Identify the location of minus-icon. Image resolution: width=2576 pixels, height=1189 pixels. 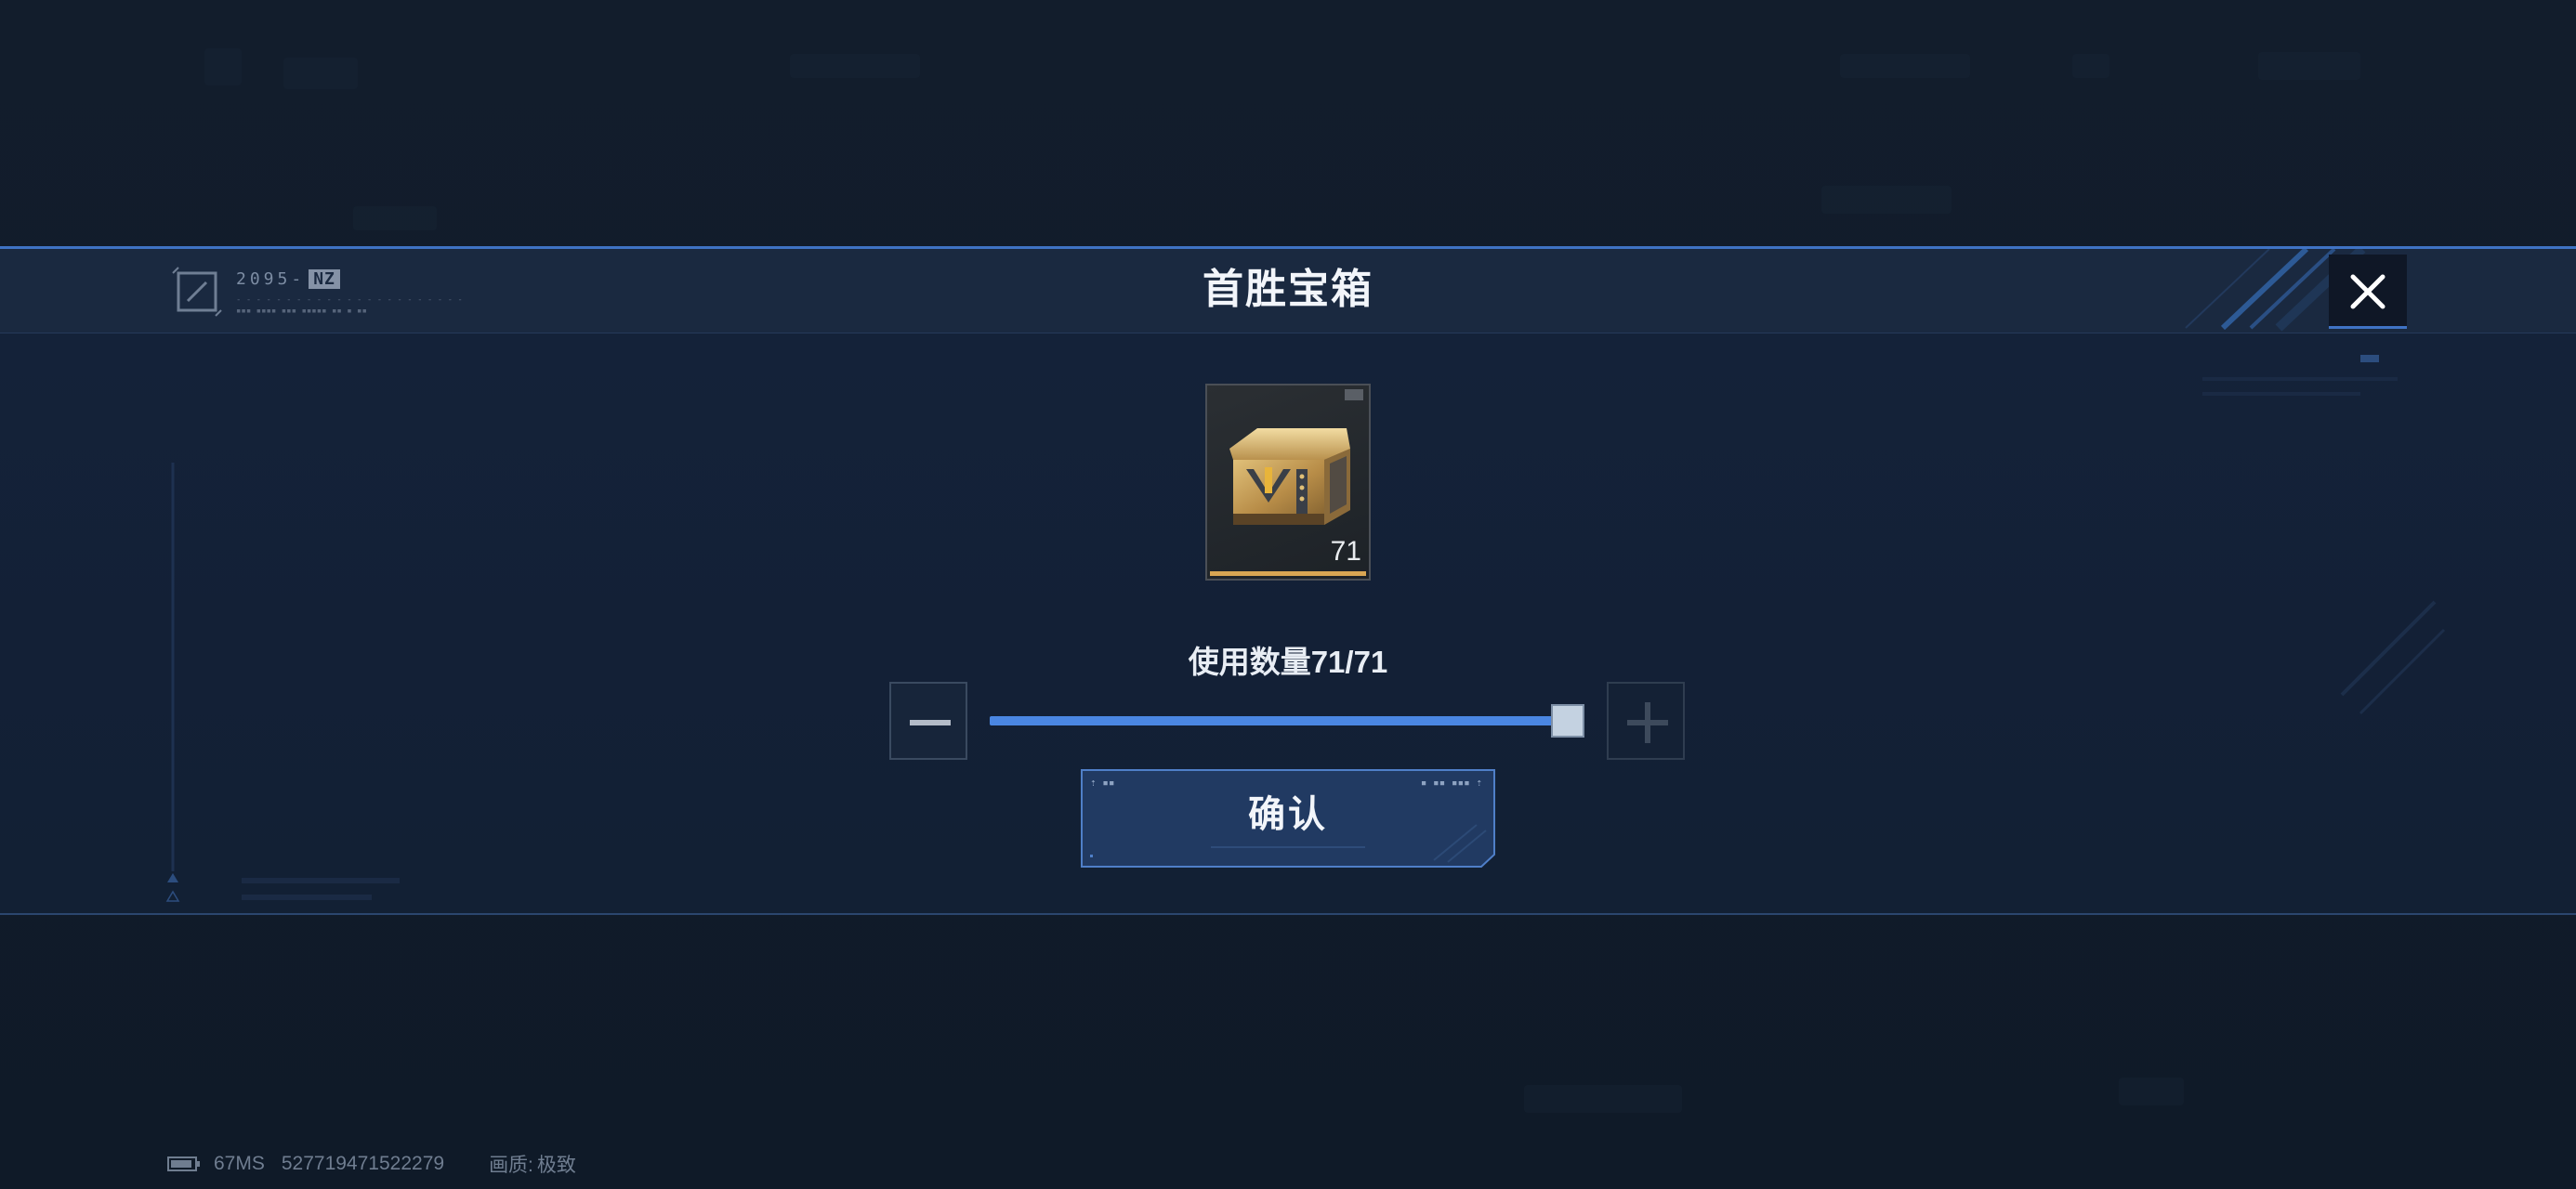
(930, 722).